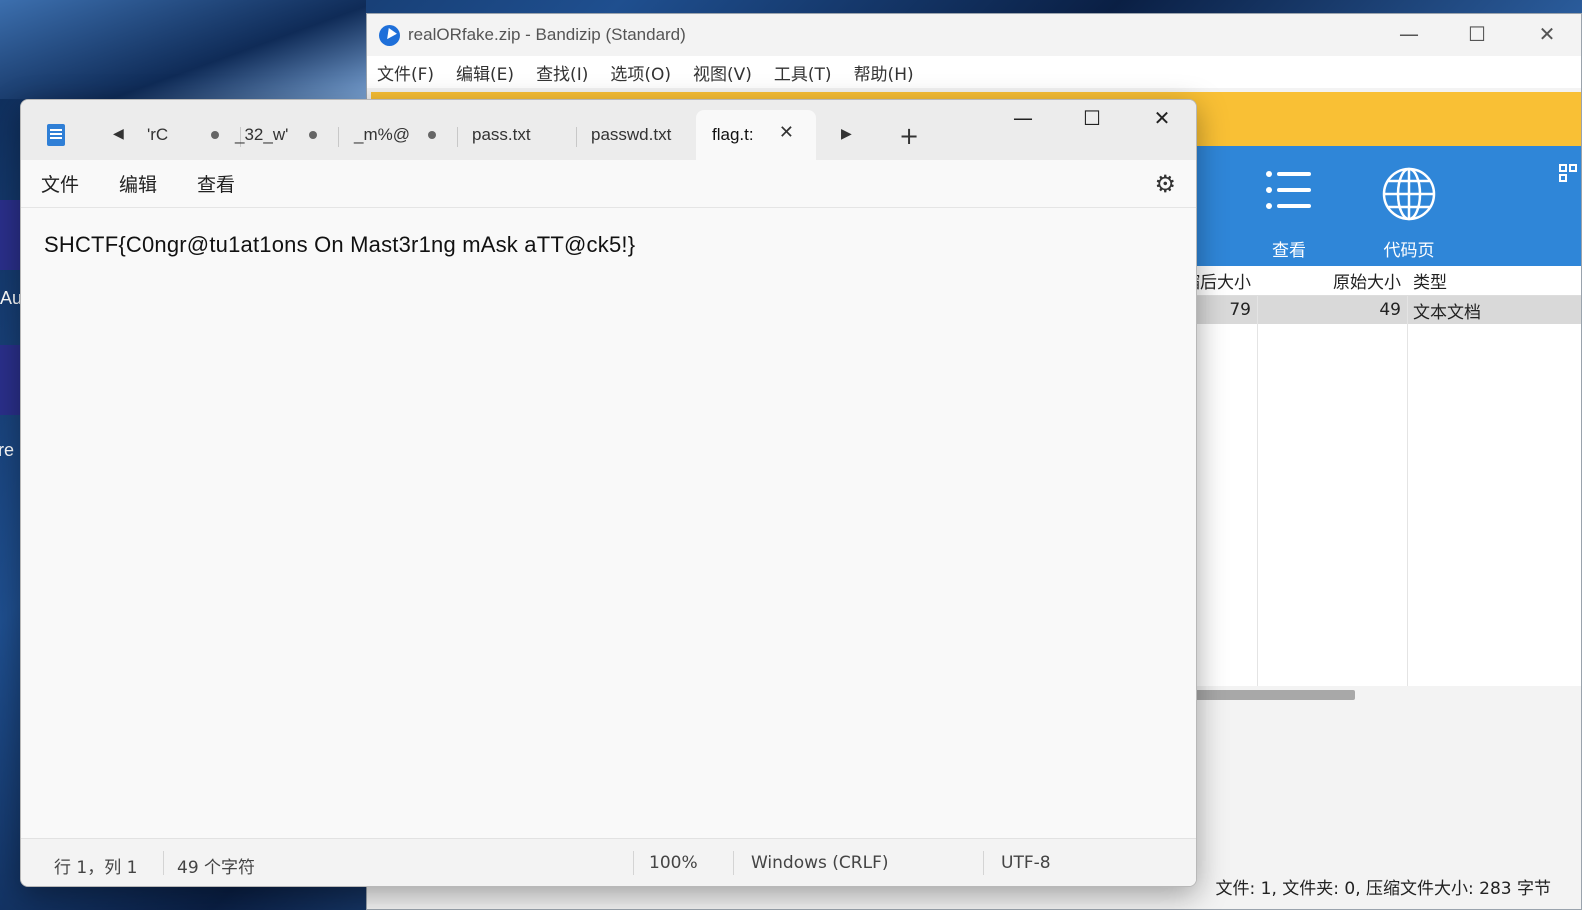 The width and height of the screenshot is (1582, 910). What do you see at coordinates (216, 183) in the screenshot?
I see `menu-view: 查看` at bounding box center [216, 183].